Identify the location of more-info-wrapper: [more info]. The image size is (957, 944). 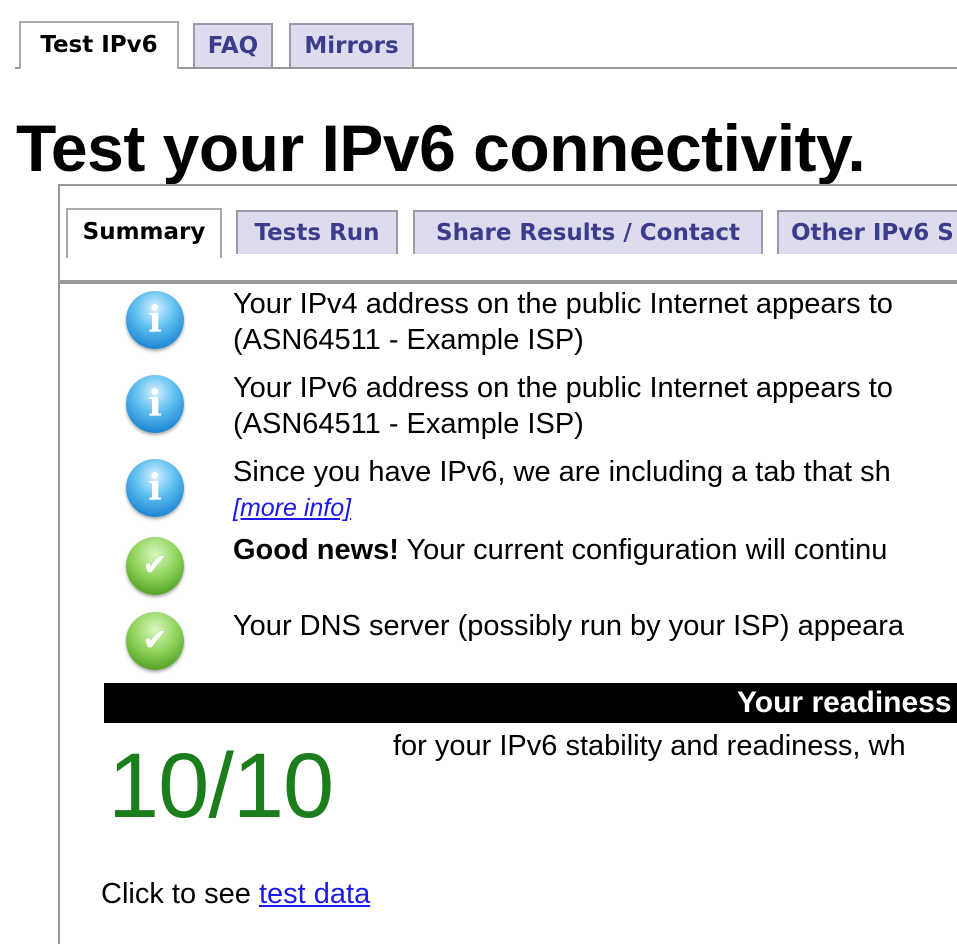
(292, 507).